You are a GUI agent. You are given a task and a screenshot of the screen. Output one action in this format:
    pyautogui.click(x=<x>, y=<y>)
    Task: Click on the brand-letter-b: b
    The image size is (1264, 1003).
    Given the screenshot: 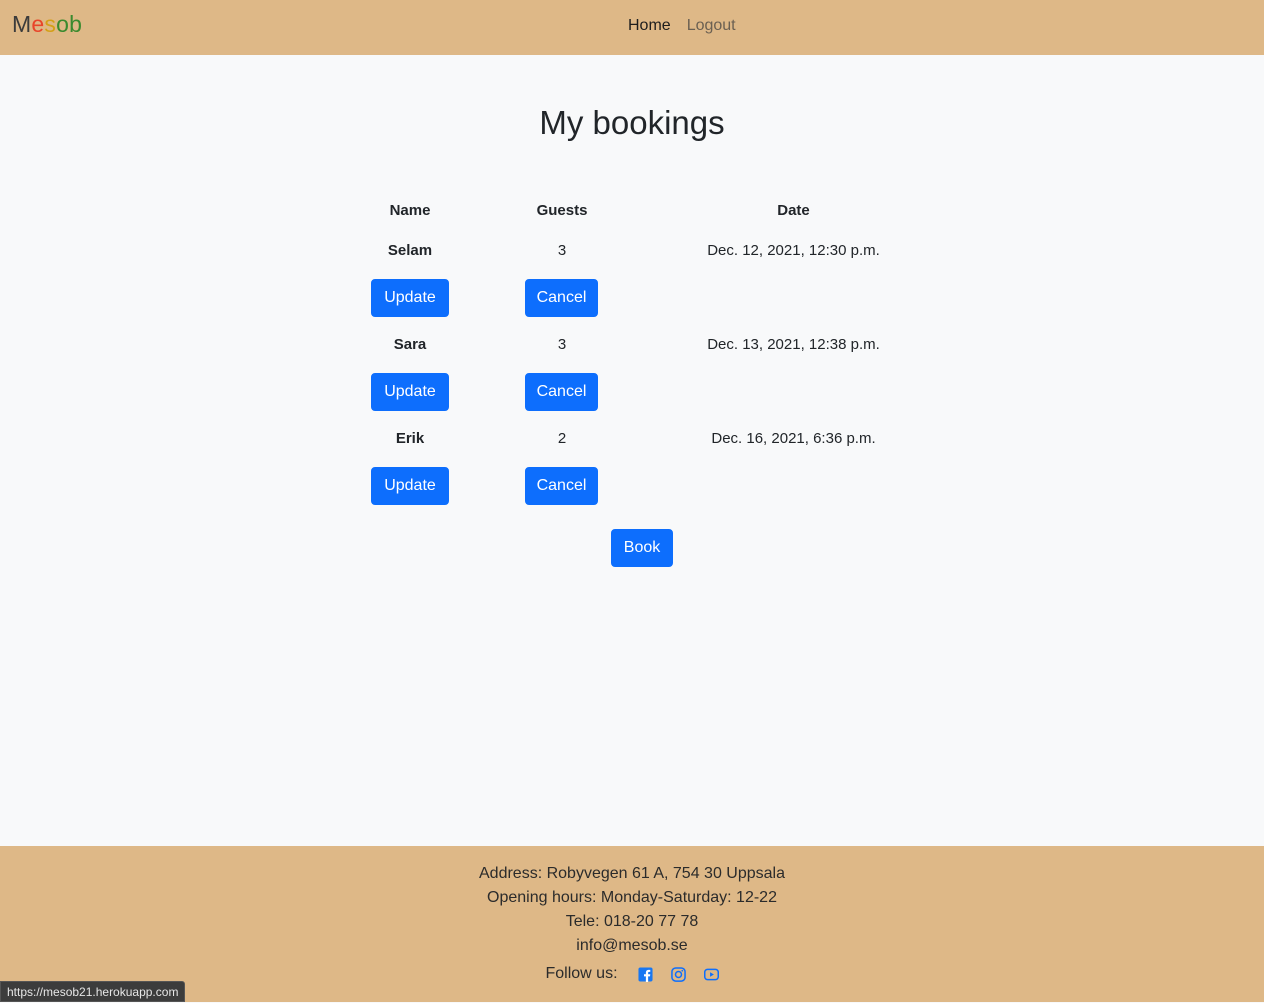 What is the action you would take?
    pyautogui.click(x=76, y=24)
    